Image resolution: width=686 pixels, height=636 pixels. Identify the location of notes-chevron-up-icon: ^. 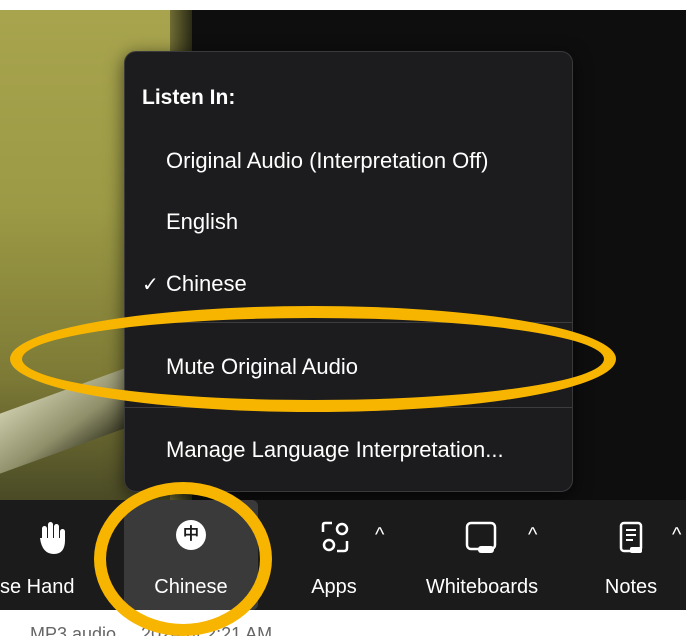
(676, 535).